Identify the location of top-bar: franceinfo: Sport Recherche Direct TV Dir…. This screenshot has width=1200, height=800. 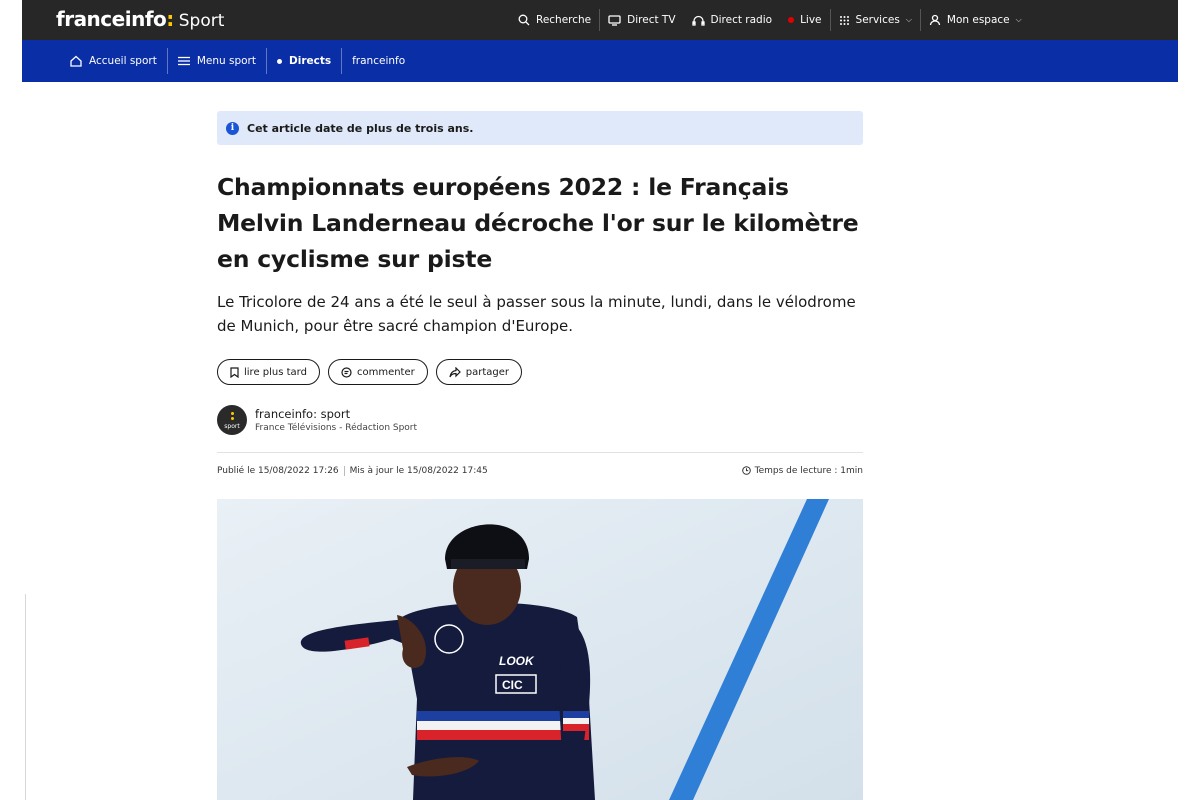
(600, 20).